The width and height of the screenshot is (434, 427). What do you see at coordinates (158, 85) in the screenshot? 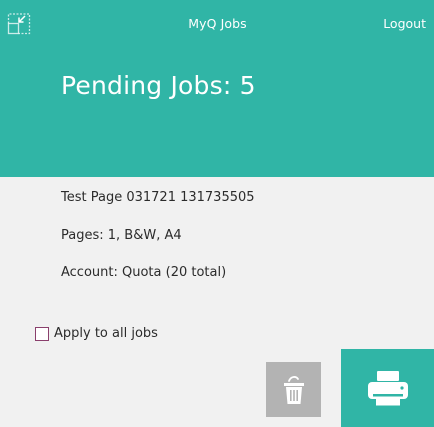
I see `pending-jobs-title: Pending Jobs: 5` at bounding box center [158, 85].